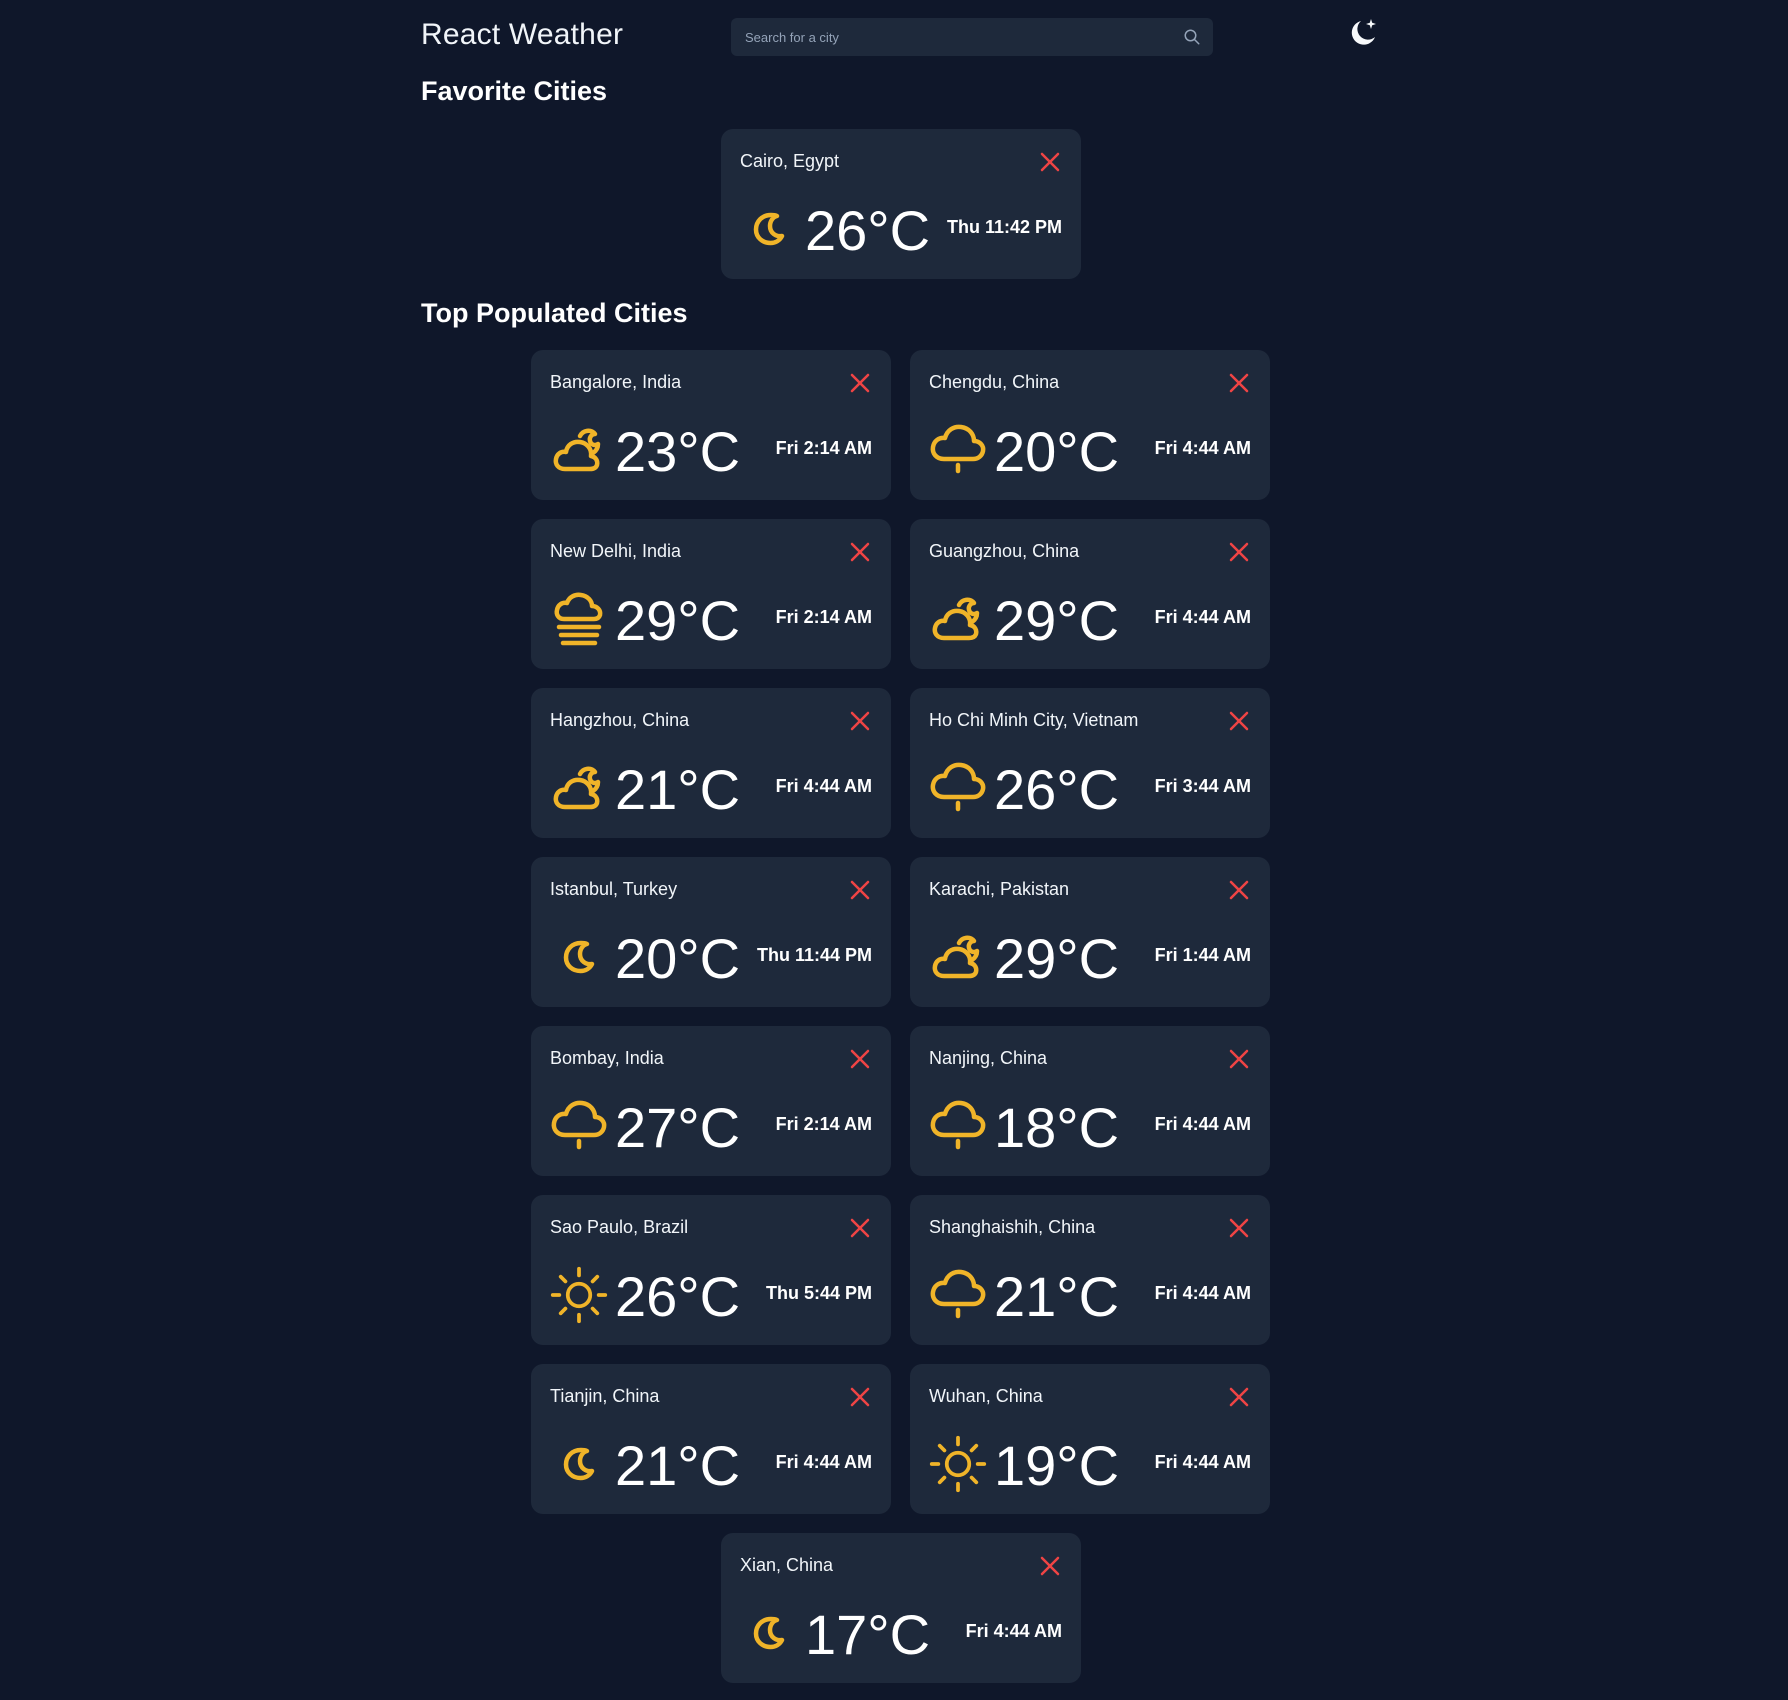 This screenshot has height=1700, width=1788. I want to click on city-card: Cairo, Egypt 26°C Thu 11:42 PM, so click(901, 204).